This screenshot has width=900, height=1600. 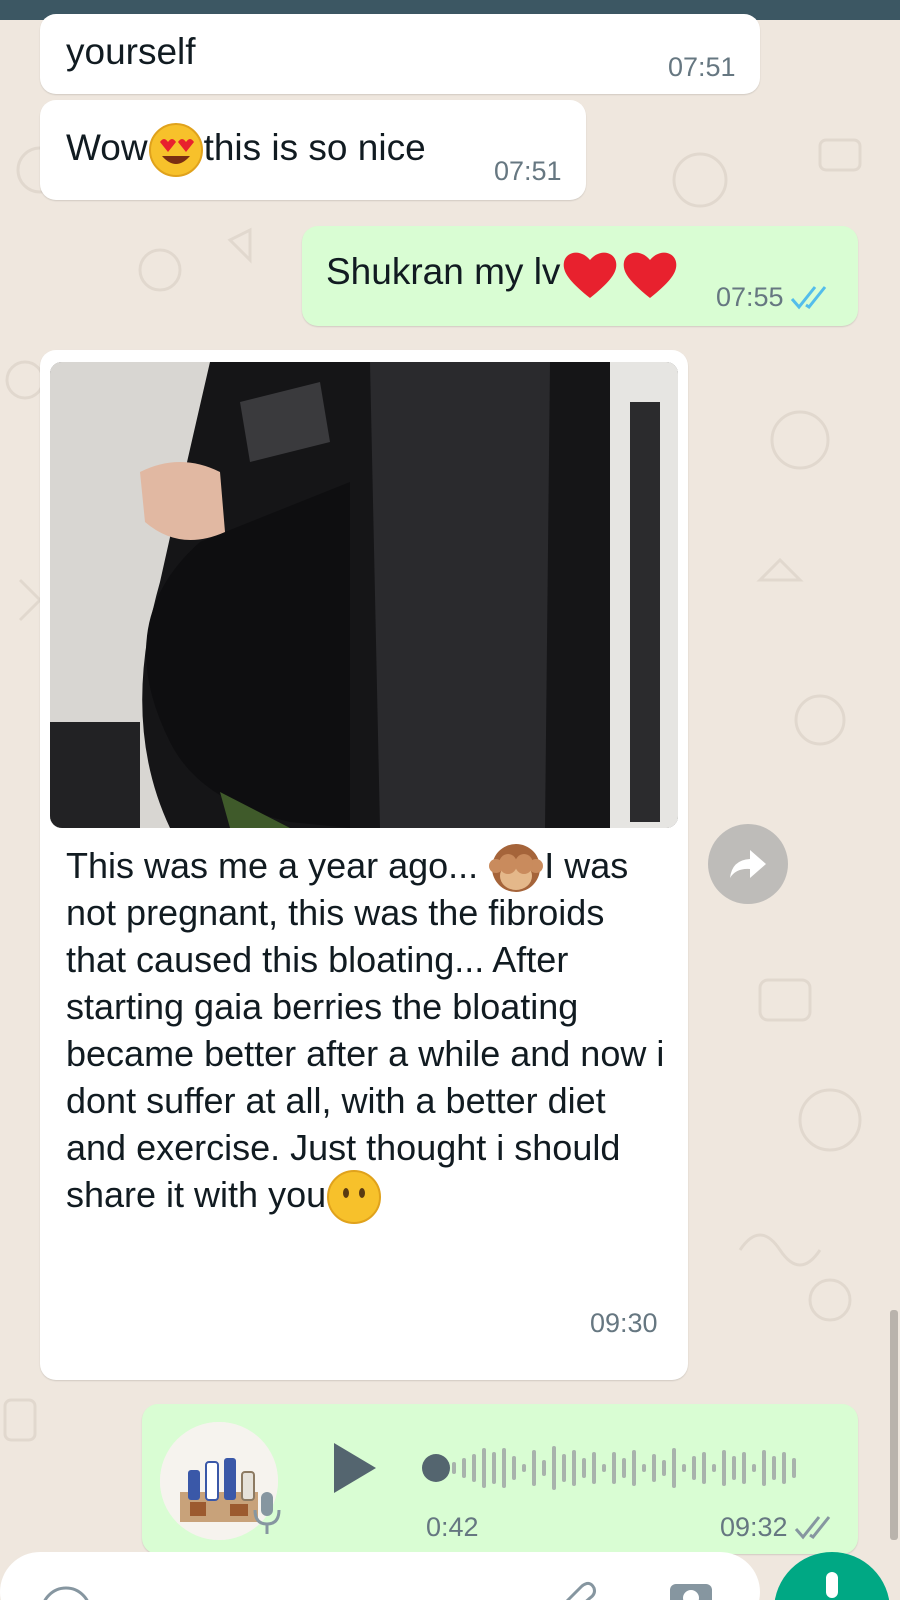 I want to click on message-text: Shukran my lv, so click(x=503, y=273).